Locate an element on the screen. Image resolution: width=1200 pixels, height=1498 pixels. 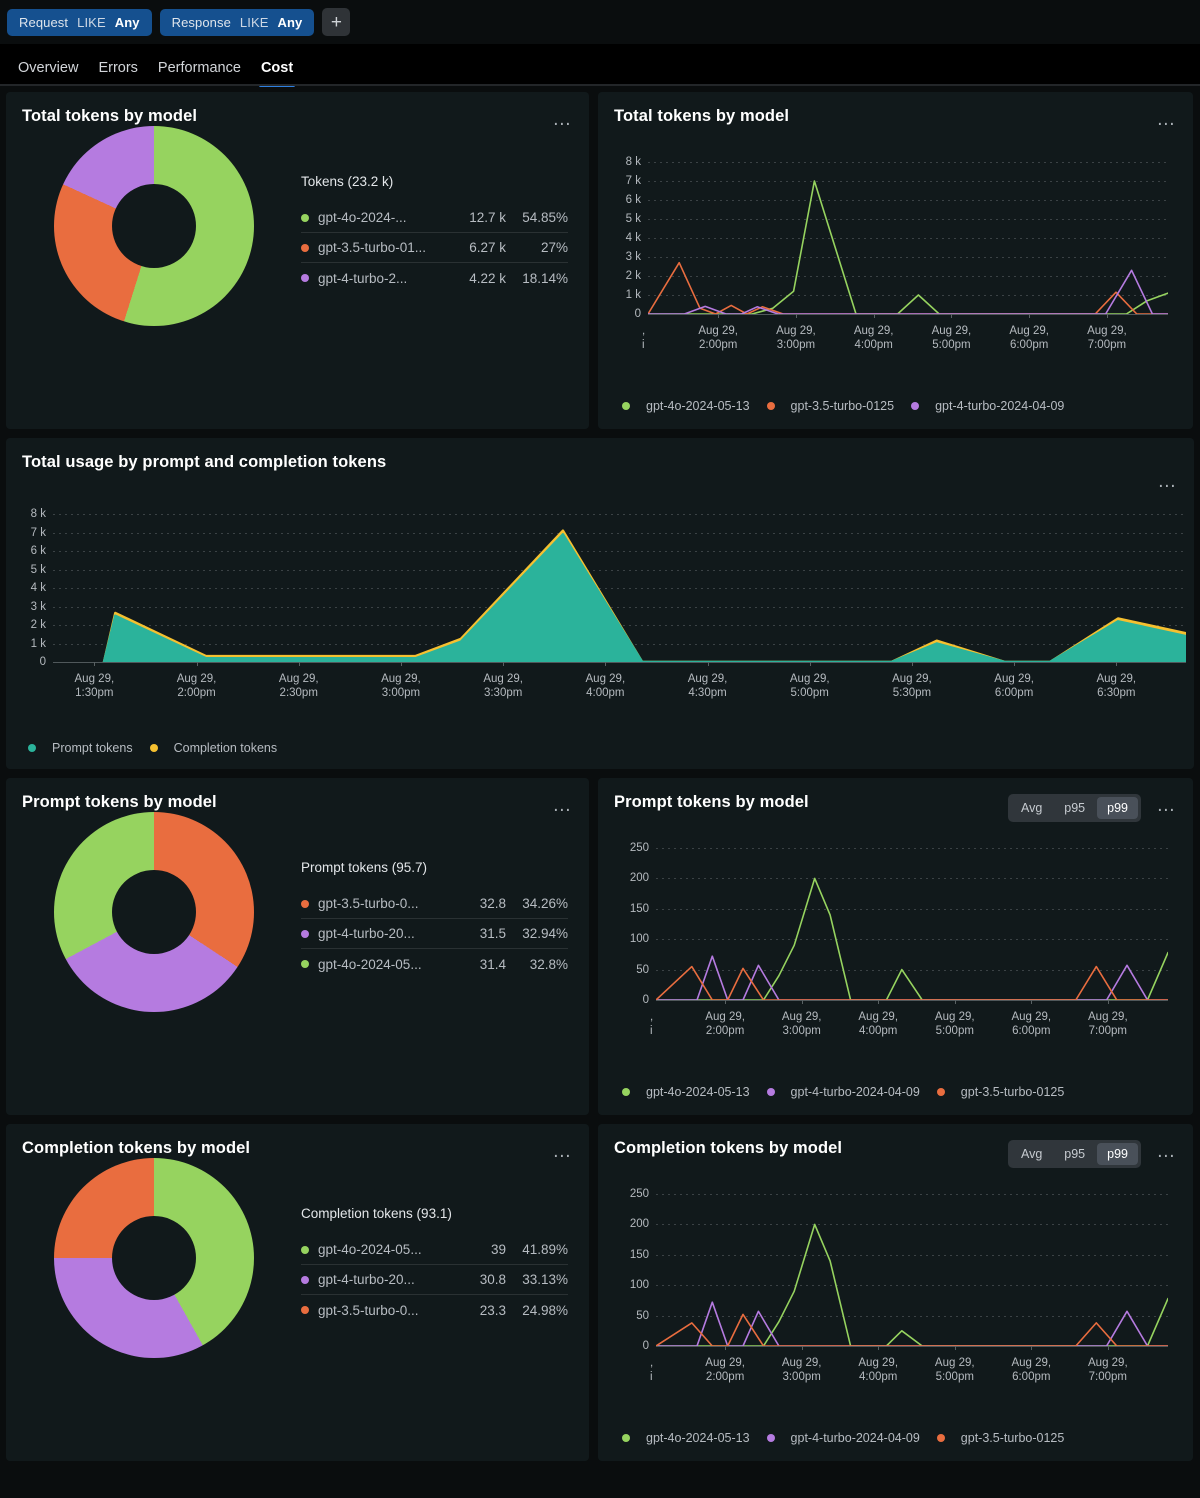
y-axis-tick-label: 8 k is located at coordinates (38, 514).